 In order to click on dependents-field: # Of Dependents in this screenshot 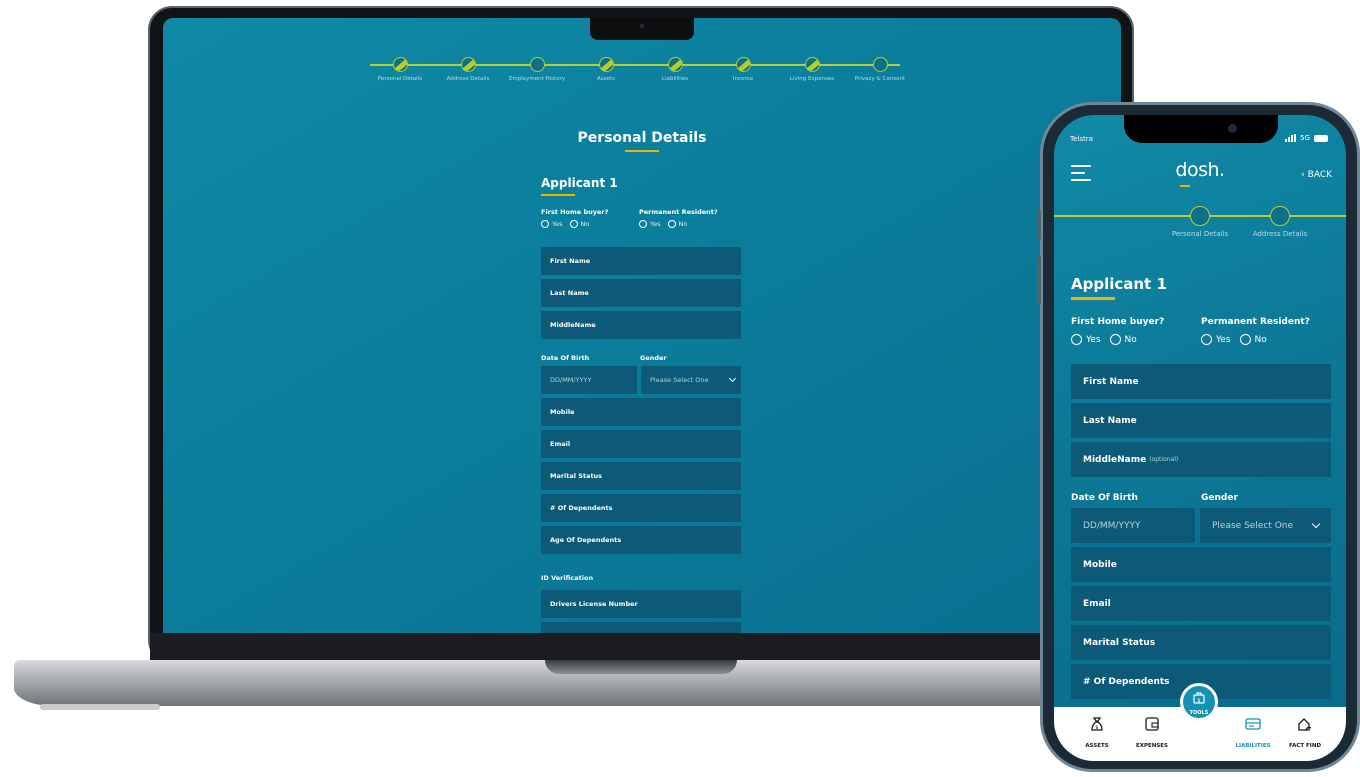, I will do `click(641, 508)`.